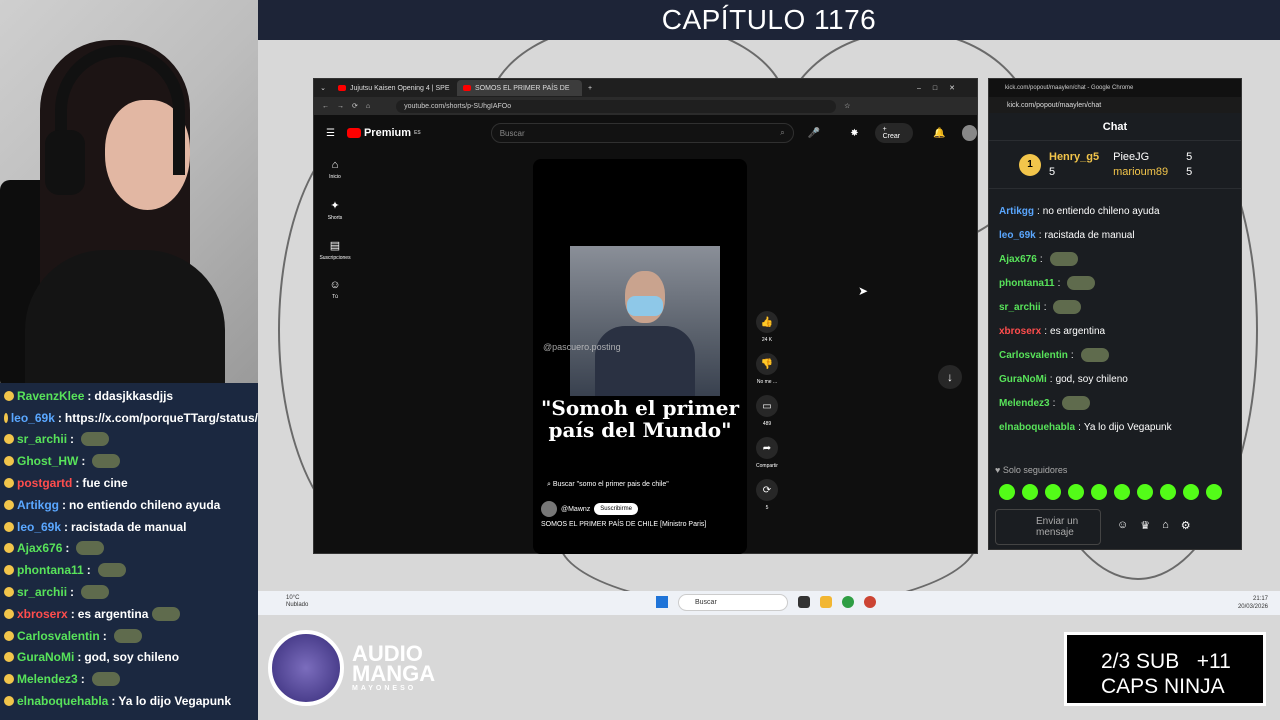 This screenshot has height=720, width=1280. What do you see at coordinates (47, 679) in the screenshot?
I see `chat-username: Melendez3` at bounding box center [47, 679].